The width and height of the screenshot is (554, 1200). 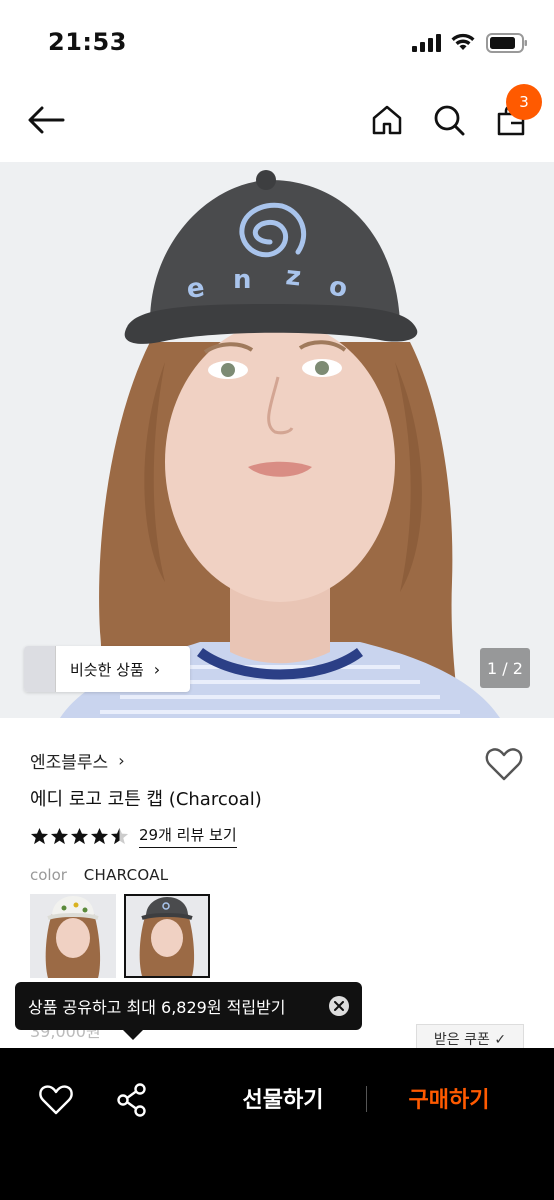 What do you see at coordinates (277, 1124) in the screenshot?
I see `bottom-action-bar: 선물하기 구매하기` at bounding box center [277, 1124].